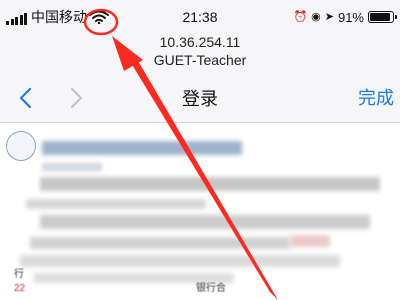 The width and height of the screenshot is (400, 300). What do you see at coordinates (200, 42) in the screenshot?
I see `host-ip: 10.36.254.11` at bounding box center [200, 42].